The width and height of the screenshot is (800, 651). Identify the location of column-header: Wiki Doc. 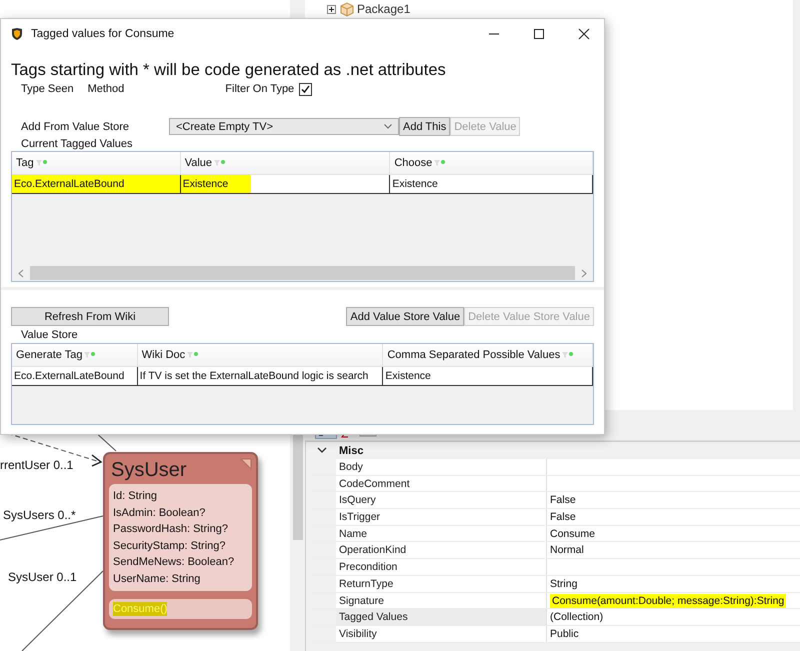
(261, 355).